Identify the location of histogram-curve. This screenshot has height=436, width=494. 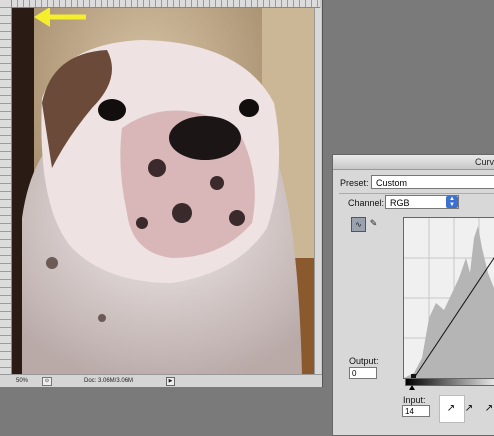
(449, 298).